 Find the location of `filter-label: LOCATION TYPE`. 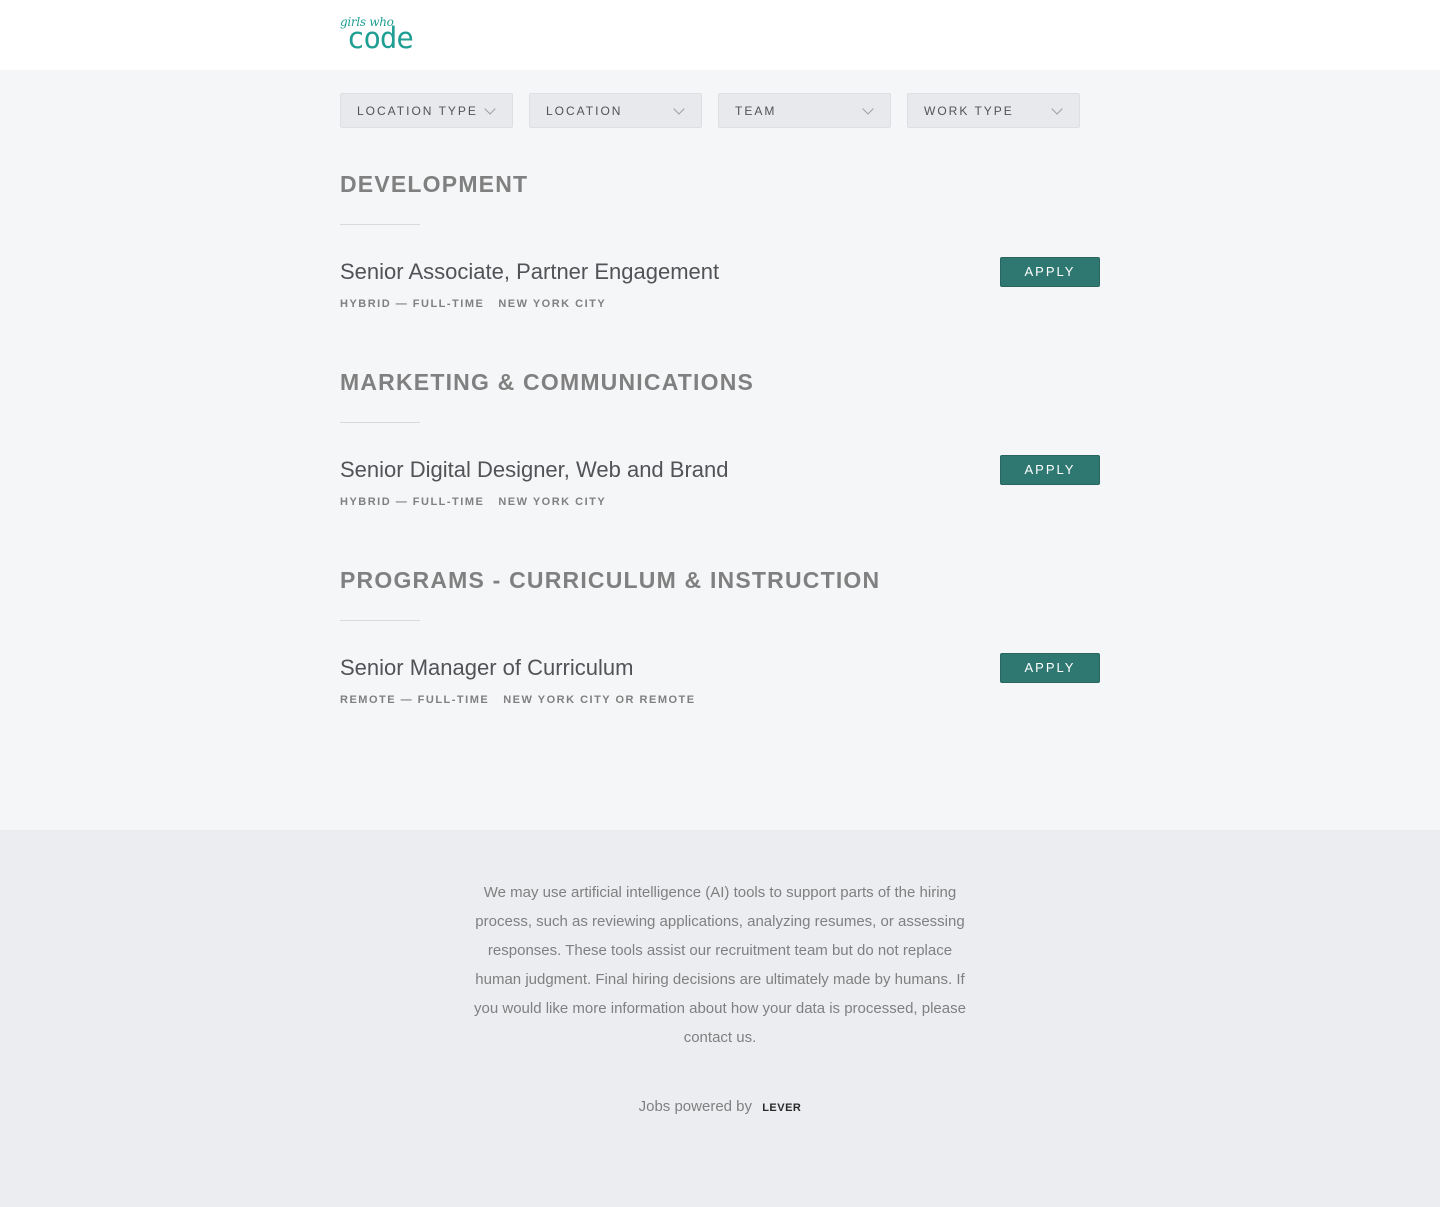

filter-label: LOCATION TYPE is located at coordinates (417, 110).